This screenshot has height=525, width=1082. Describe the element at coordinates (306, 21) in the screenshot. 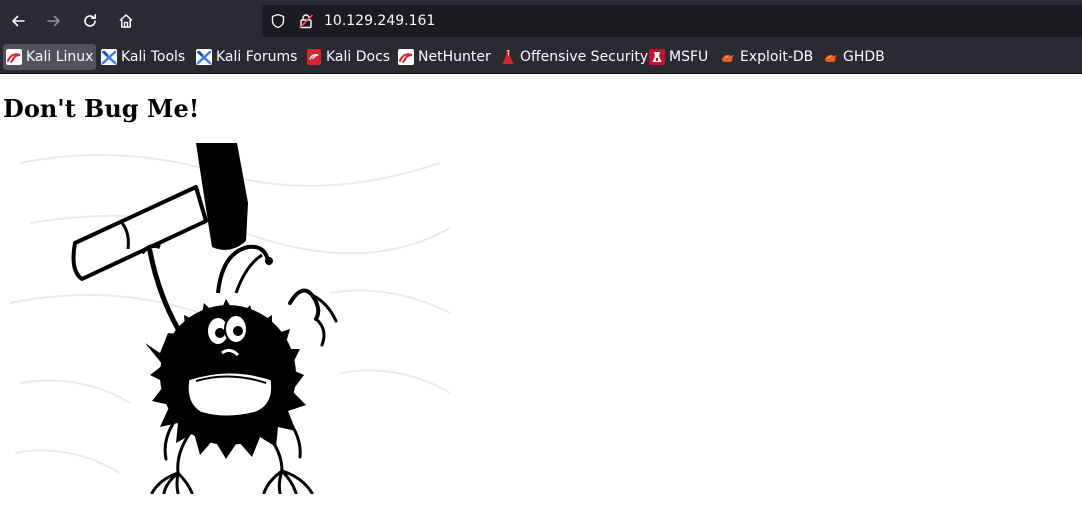

I see `insecure-lock-icon` at that location.